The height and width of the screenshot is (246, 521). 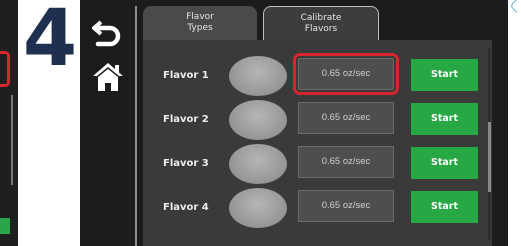 What do you see at coordinates (515, 6) in the screenshot?
I see `decorative-corner` at bounding box center [515, 6].